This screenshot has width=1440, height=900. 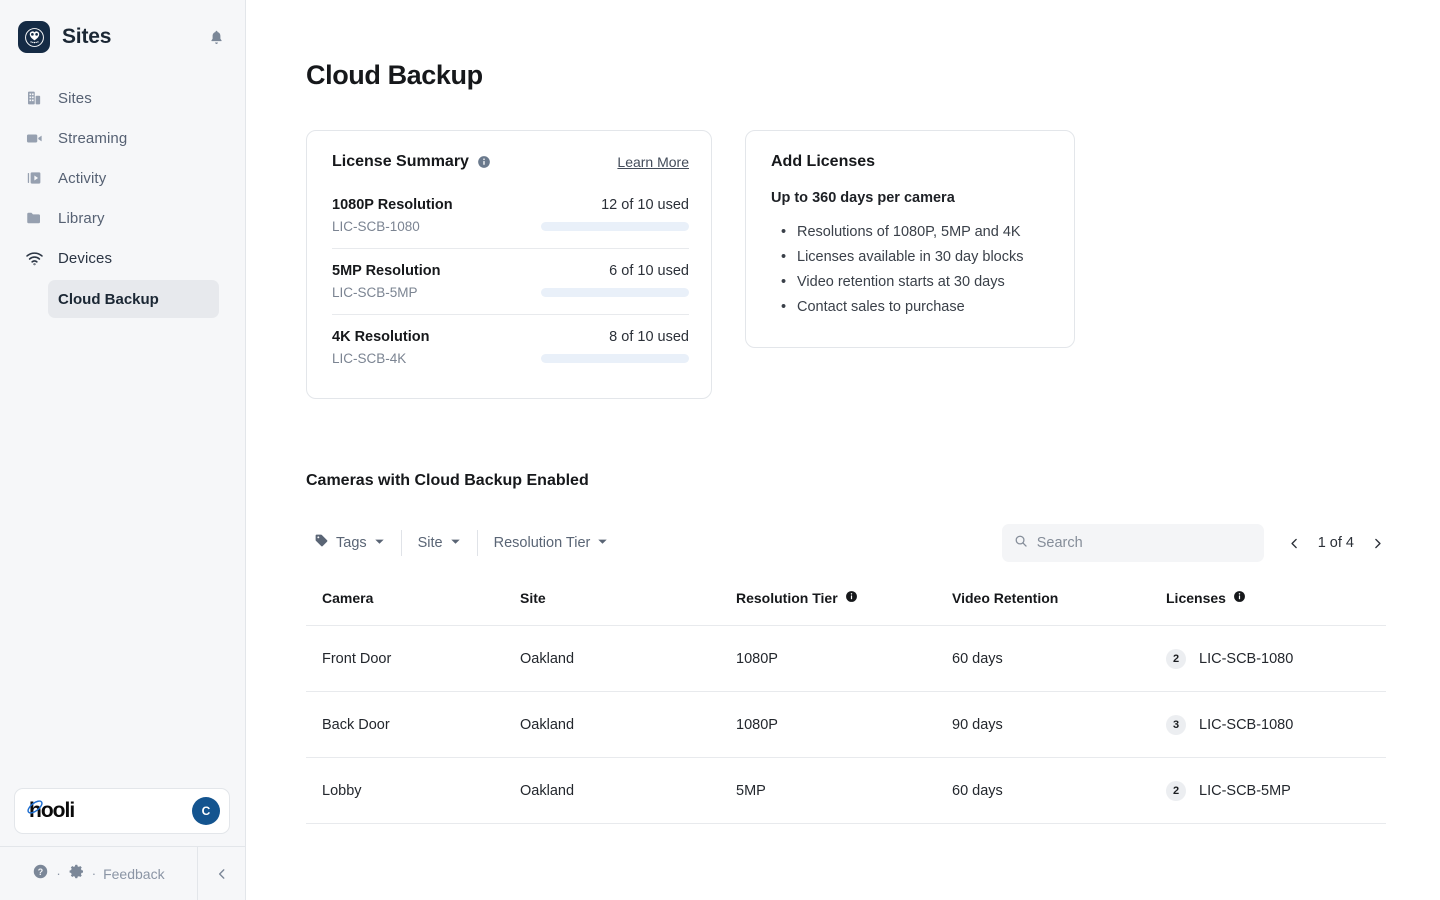 I want to click on sidebar-item-label: Activity, so click(x=82, y=178).